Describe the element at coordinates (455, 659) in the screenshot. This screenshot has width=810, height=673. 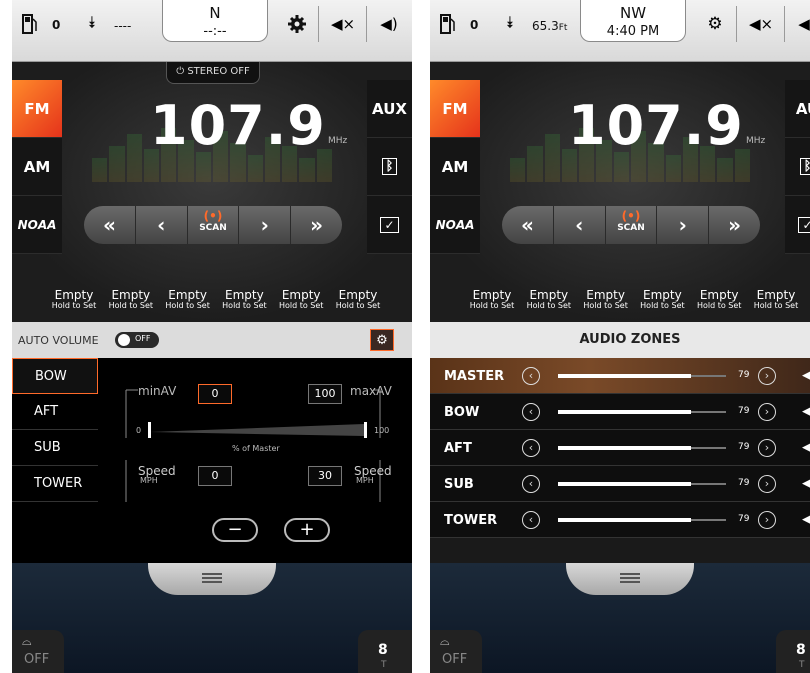
I see `cruise-status: OFF` at that location.